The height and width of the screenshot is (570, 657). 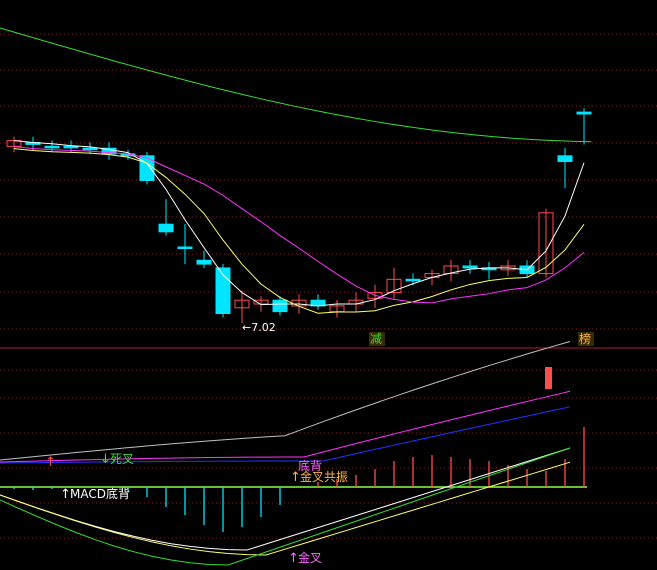 What do you see at coordinates (310, 465) in the screenshot?
I see `signal-label: 底背` at bounding box center [310, 465].